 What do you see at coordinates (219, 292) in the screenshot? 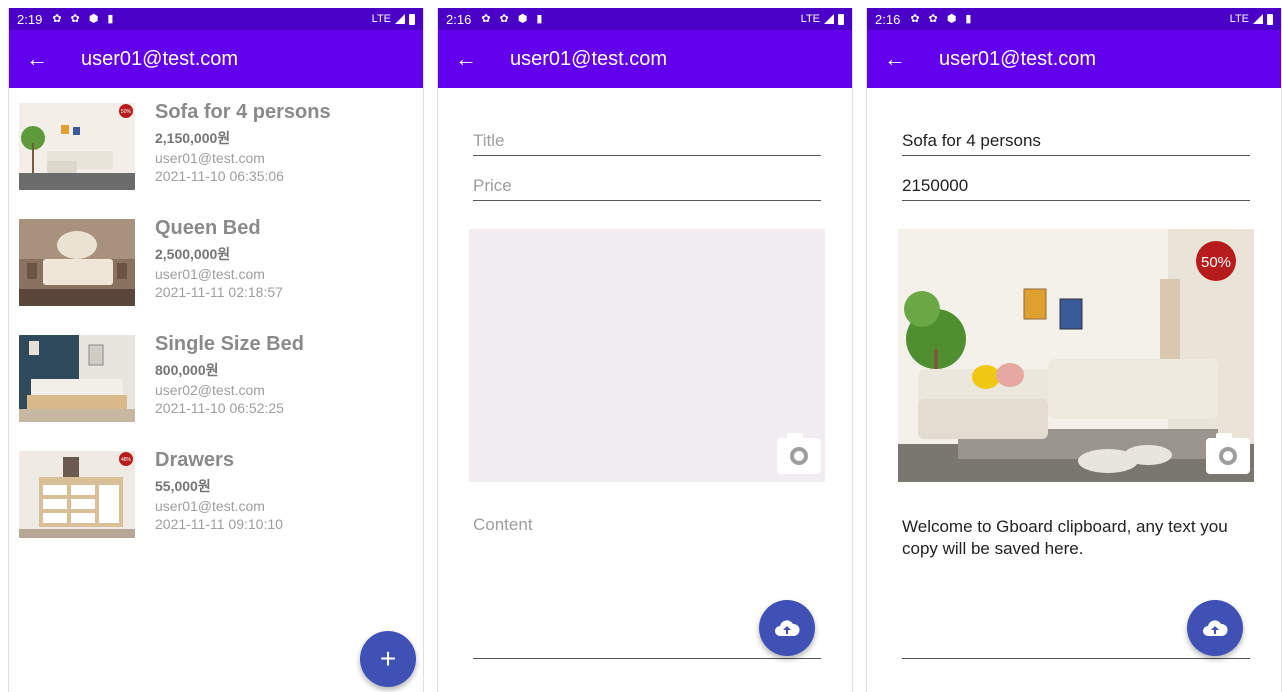
I see `item-date: 2021-11-11 02:18:57` at bounding box center [219, 292].